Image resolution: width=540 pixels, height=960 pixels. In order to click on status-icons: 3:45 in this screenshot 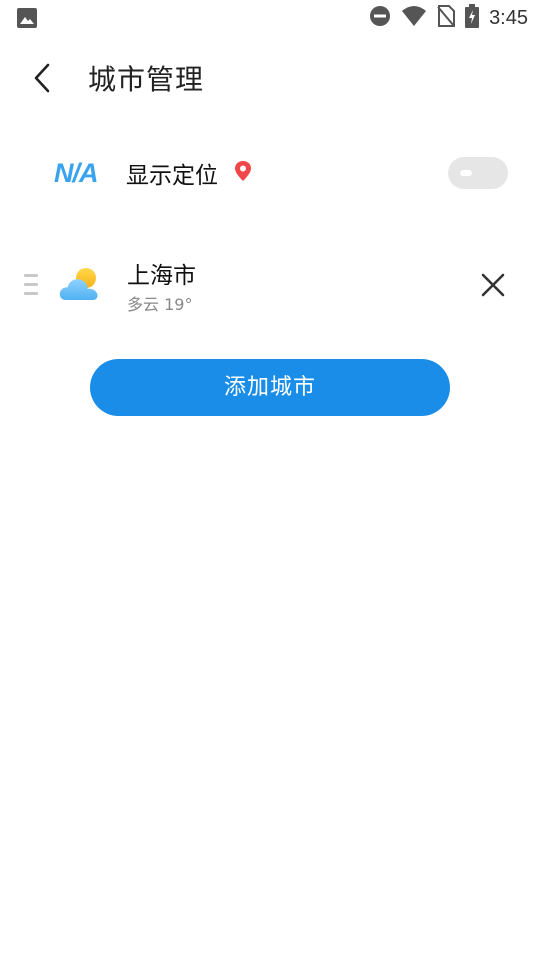, I will do `click(448, 18)`.